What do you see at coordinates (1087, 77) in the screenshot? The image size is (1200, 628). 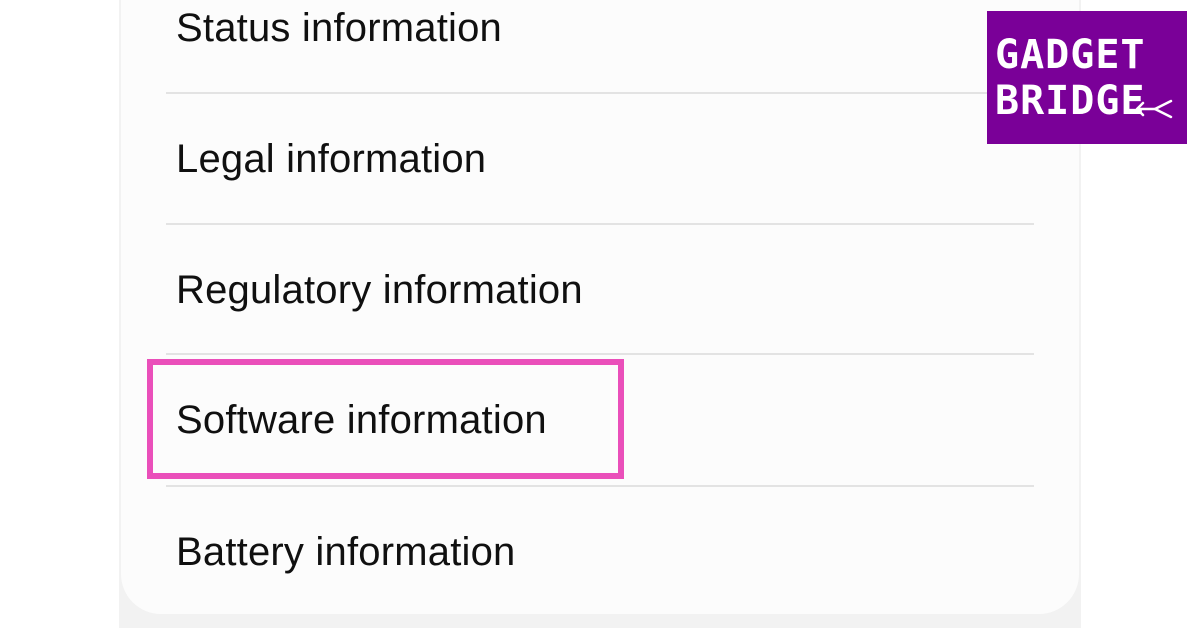 I see `gadget-bridge-logo: GADGET BRIDGE` at bounding box center [1087, 77].